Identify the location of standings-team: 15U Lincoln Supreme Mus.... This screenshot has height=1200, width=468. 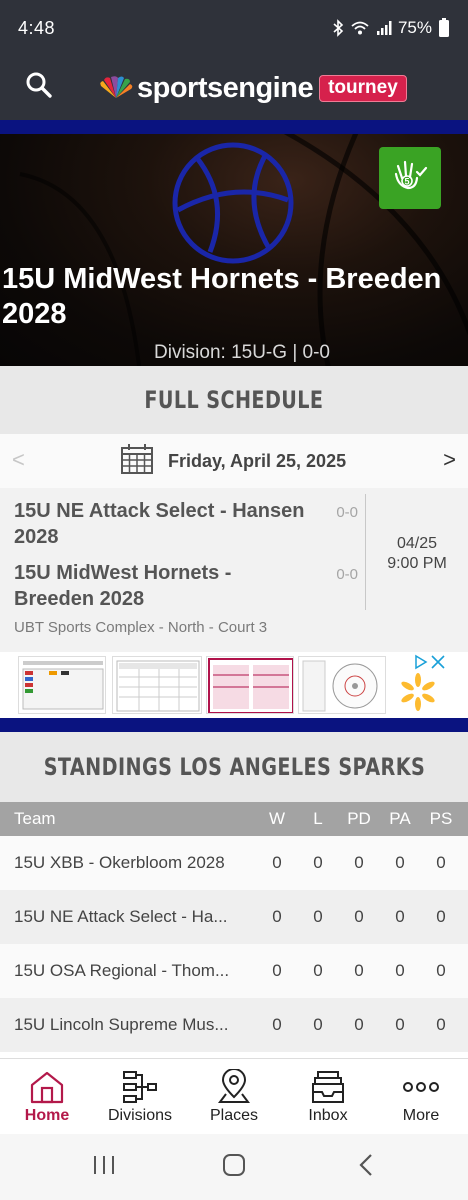
(121, 1024).